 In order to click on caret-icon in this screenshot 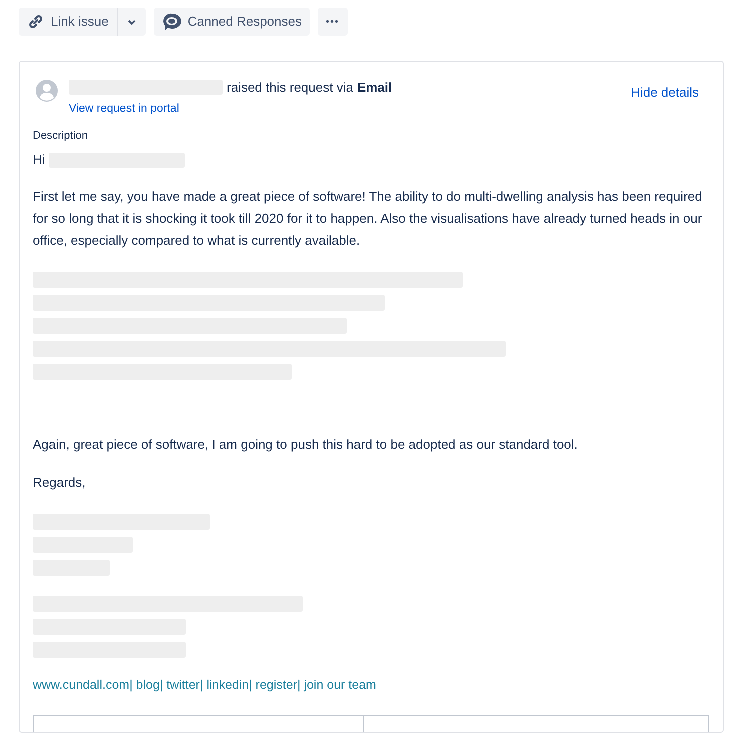, I will do `click(131, 22)`.